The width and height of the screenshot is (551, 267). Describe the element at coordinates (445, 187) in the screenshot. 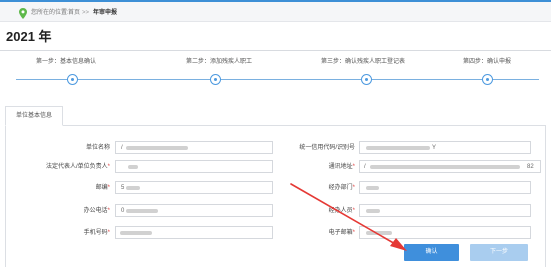

I see `department-field` at that location.